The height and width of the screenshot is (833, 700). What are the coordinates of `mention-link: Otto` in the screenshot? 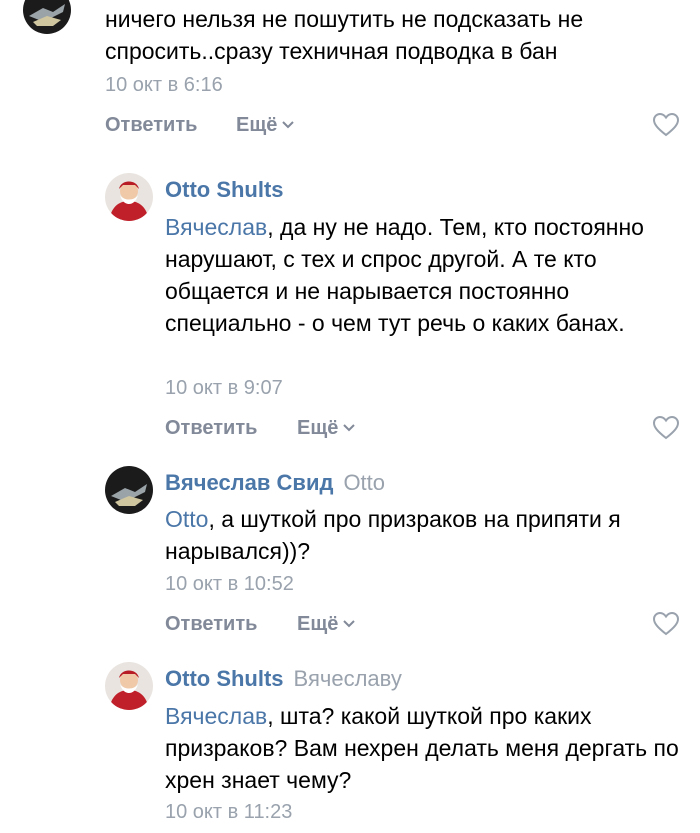 It's located at (186, 519).